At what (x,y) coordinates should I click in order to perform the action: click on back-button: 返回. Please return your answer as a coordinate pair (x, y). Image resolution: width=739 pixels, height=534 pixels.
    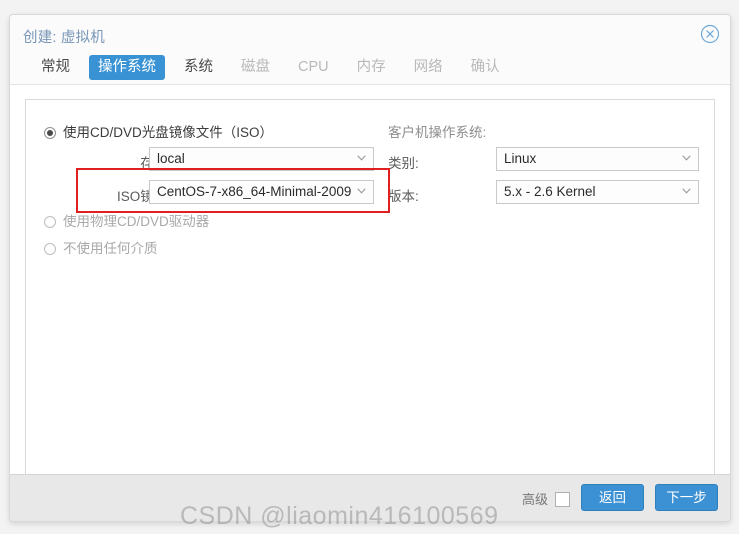
    Looking at the image, I should click on (612, 497).